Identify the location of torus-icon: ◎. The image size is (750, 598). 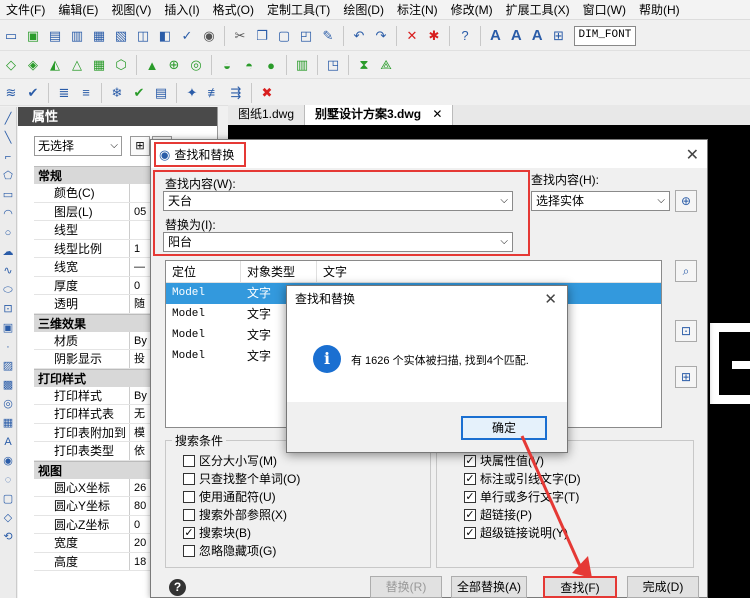
(196, 65).